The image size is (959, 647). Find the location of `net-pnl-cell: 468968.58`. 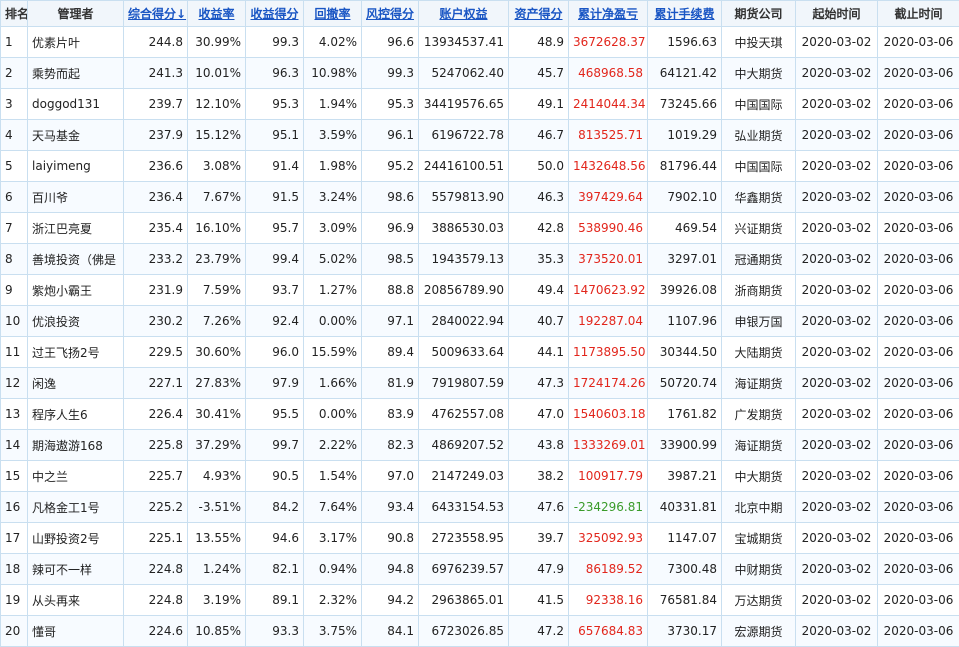

net-pnl-cell: 468968.58 is located at coordinates (608, 73).